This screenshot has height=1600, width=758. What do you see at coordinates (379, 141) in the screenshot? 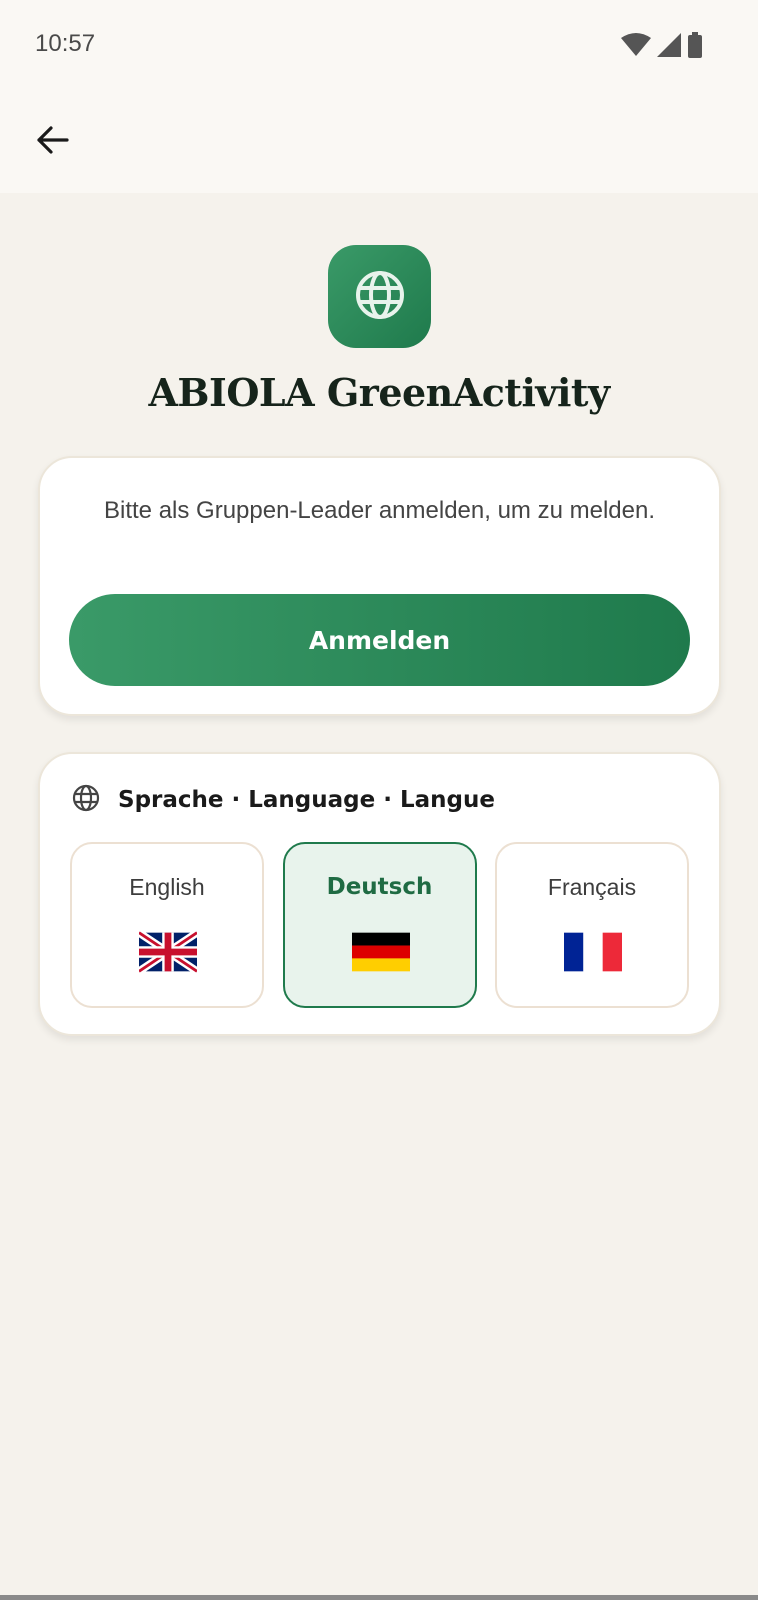
I see `top-app-bar` at bounding box center [379, 141].